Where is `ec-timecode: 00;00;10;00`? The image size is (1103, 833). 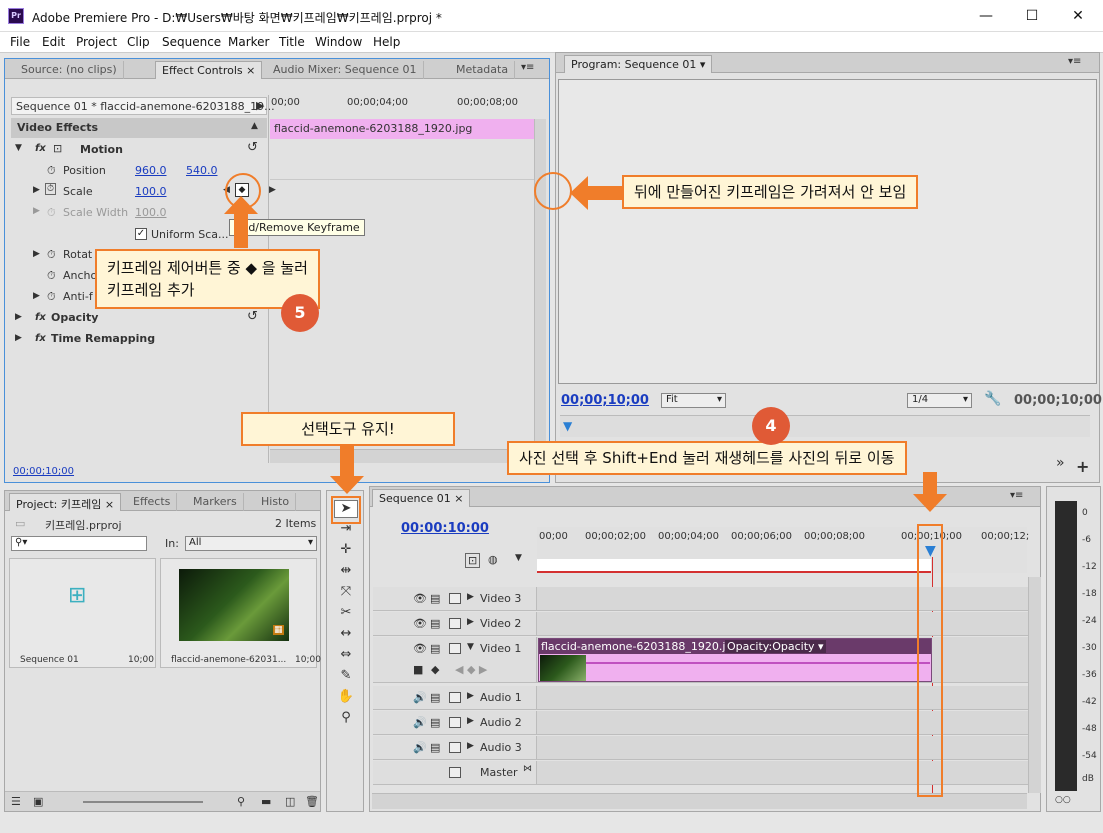 ec-timecode: 00;00;10;00 is located at coordinates (43, 471).